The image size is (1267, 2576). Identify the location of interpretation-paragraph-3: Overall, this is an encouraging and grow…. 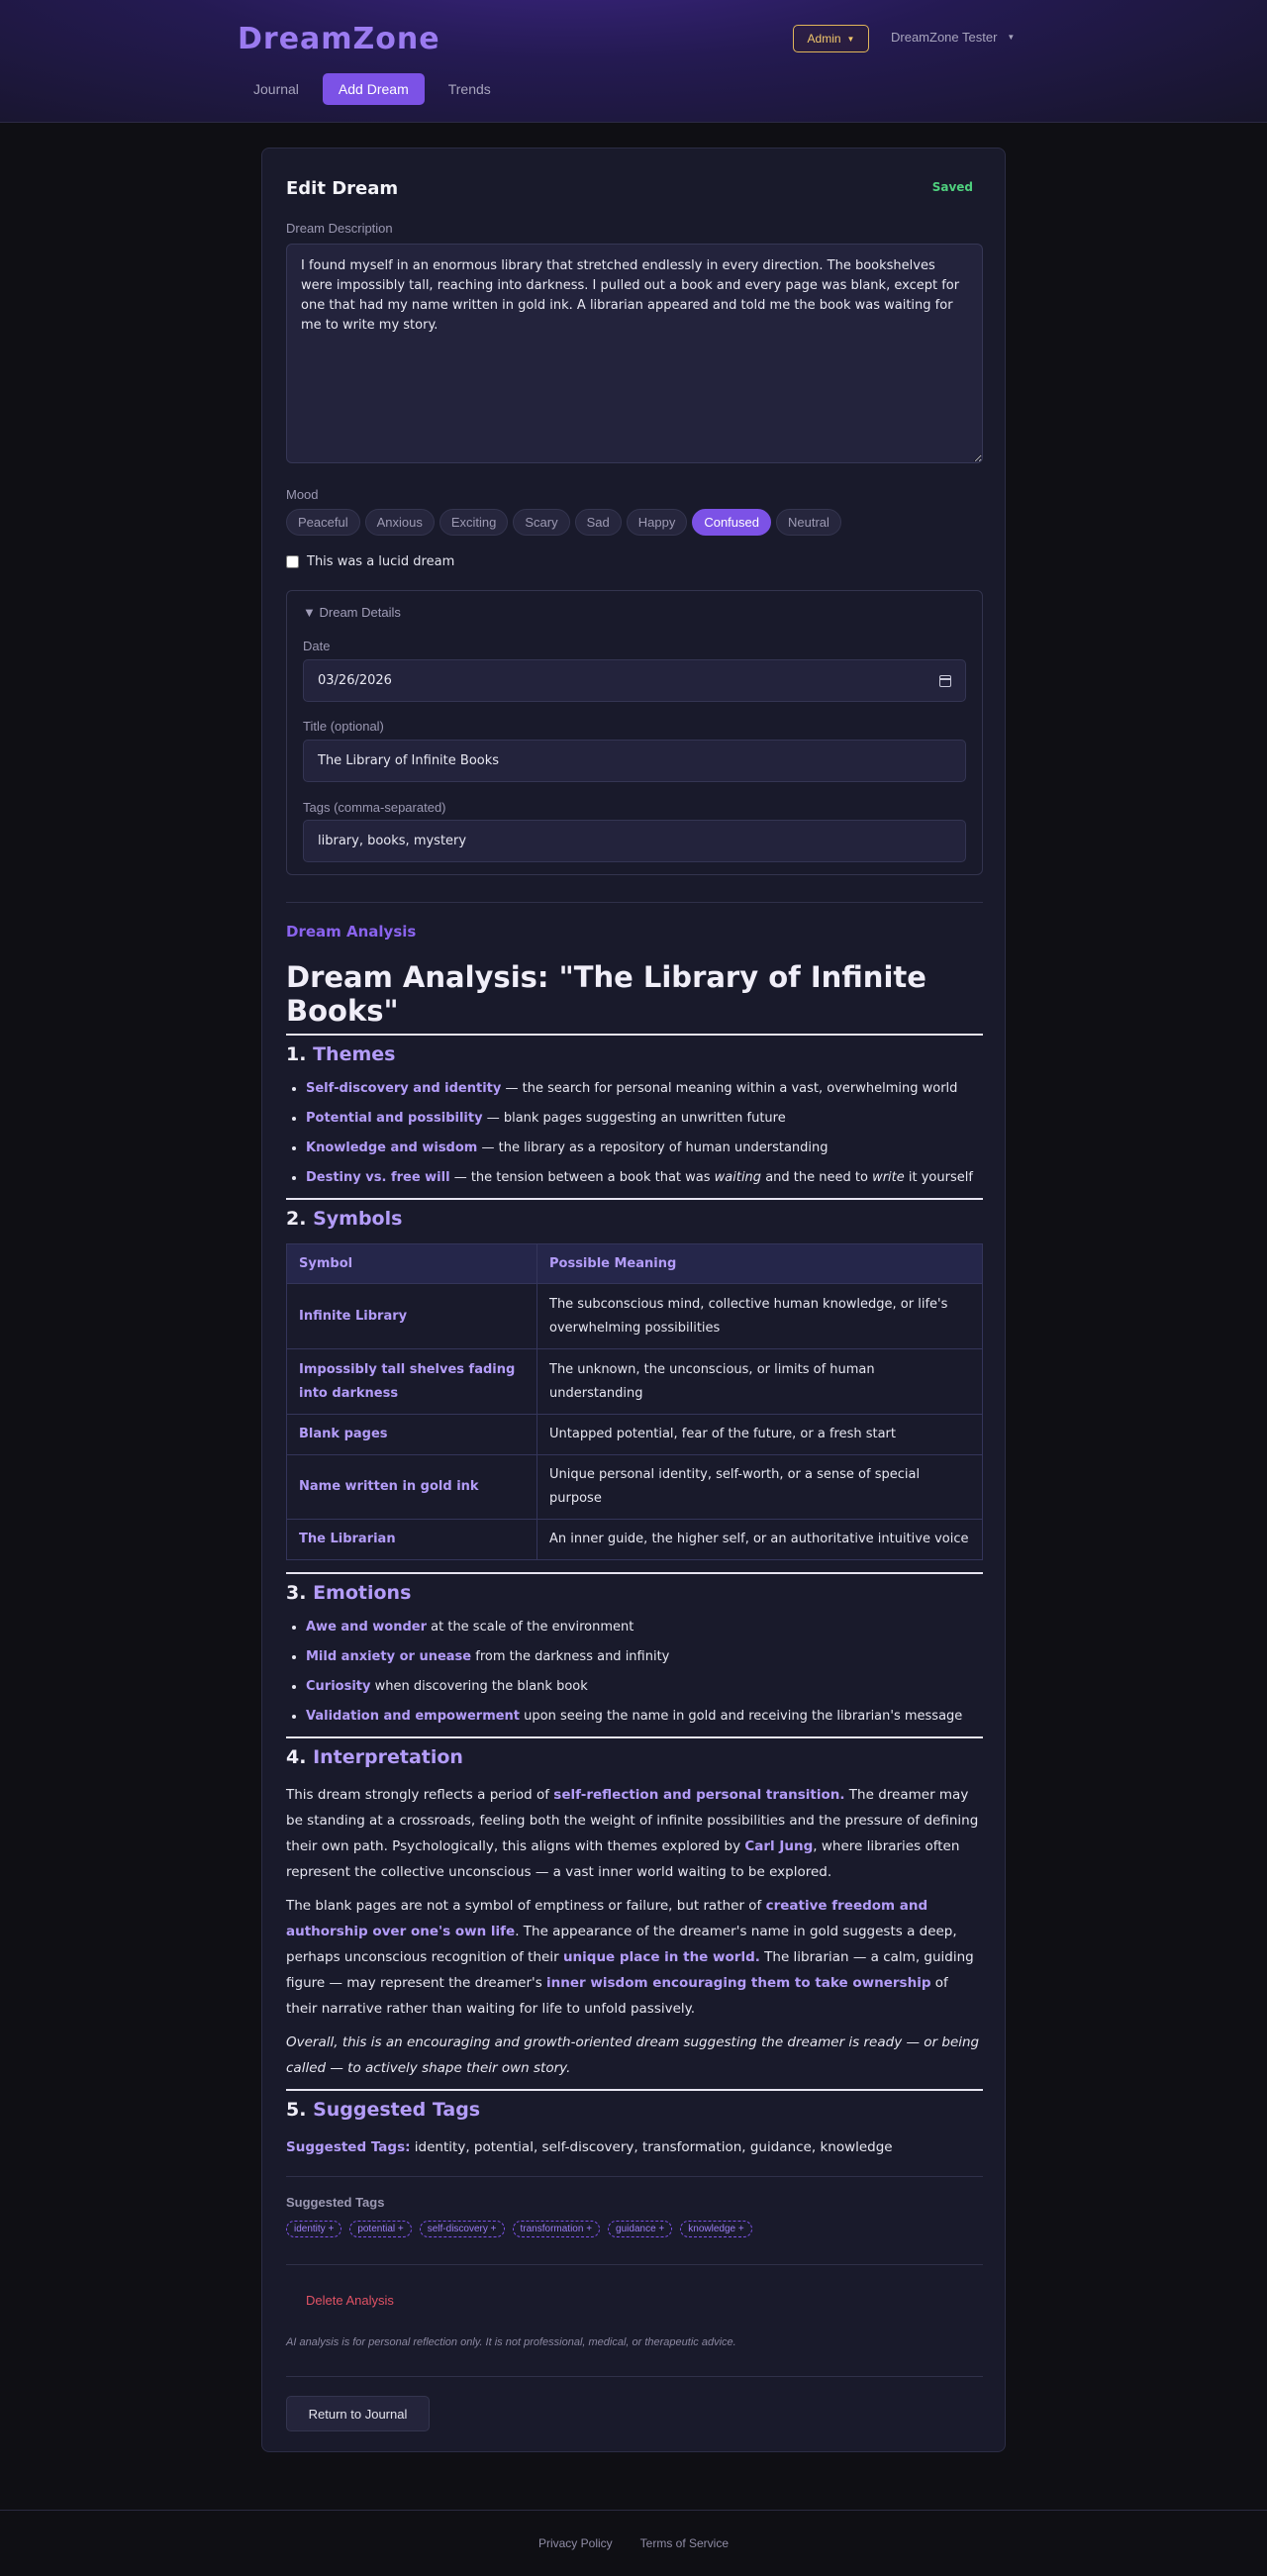
(634, 2055).